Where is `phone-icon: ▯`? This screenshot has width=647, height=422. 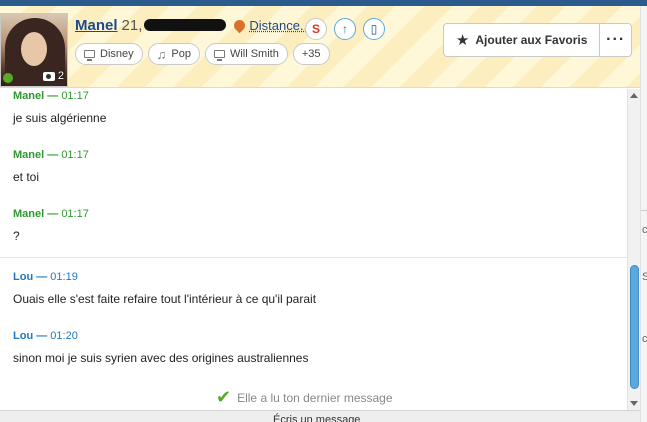
phone-icon: ▯ is located at coordinates (374, 29).